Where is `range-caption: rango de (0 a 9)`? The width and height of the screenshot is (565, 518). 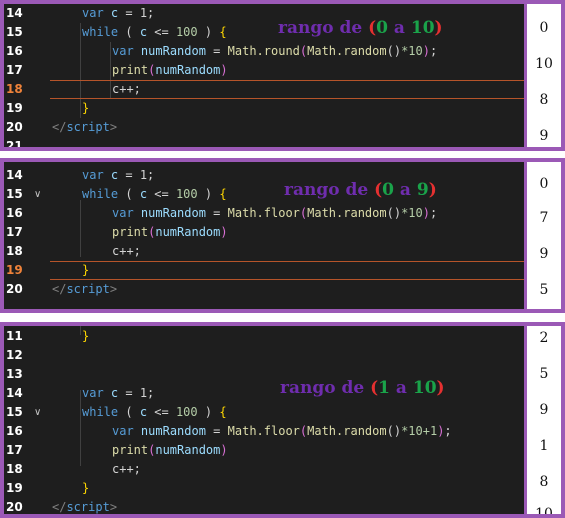
range-caption: rango de (0 a 9) is located at coordinates (360, 190).